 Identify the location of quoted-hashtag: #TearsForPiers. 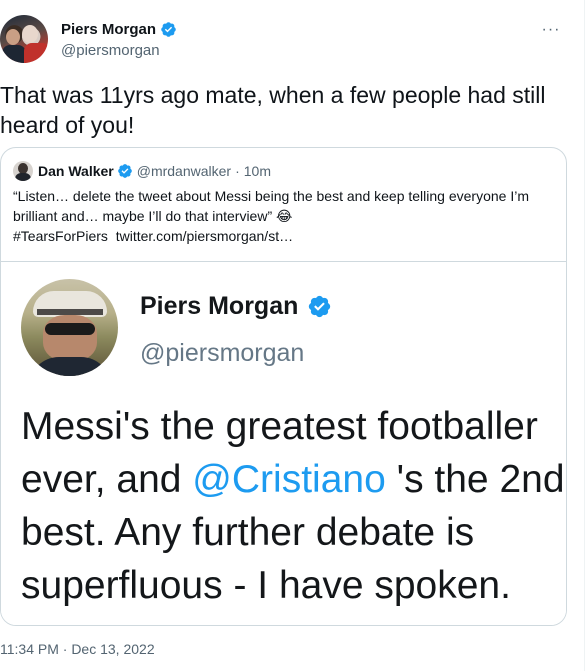
(60, 236).